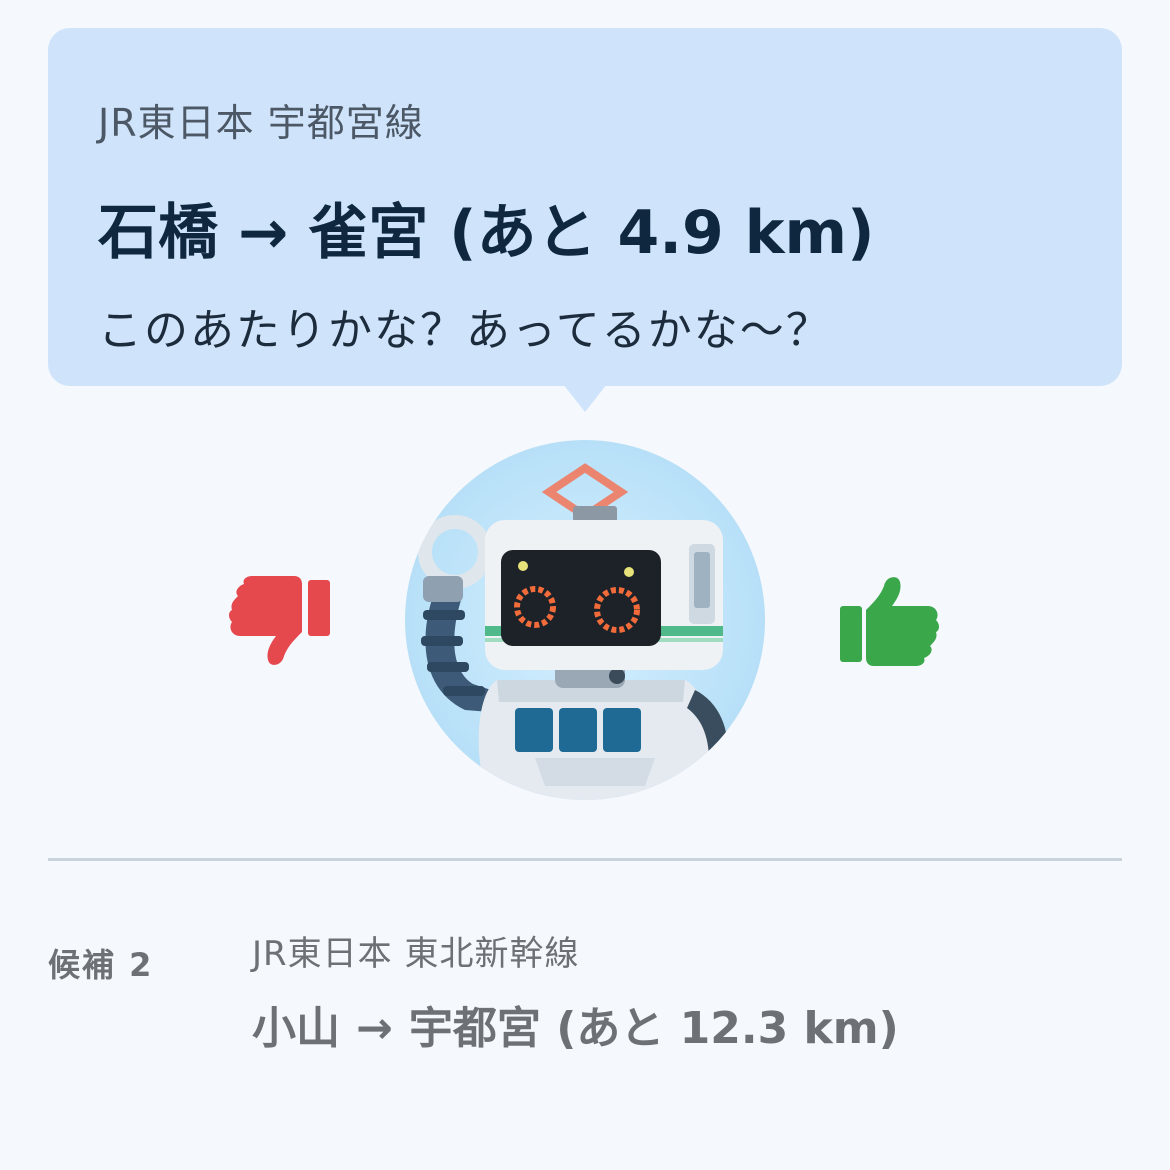 The height and width of the screenshot is (1170, 1170). Describe the element at coordinates (662, 233) in the screenshot. I see `remaining-distance: (あと 4.9 km)` at that location.